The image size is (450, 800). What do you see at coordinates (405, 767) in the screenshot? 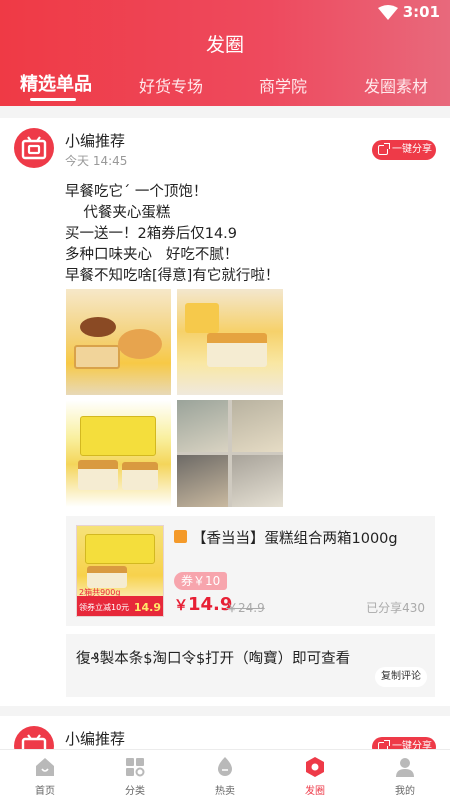
I see `profile-icon` at bounding box center [405, 767].